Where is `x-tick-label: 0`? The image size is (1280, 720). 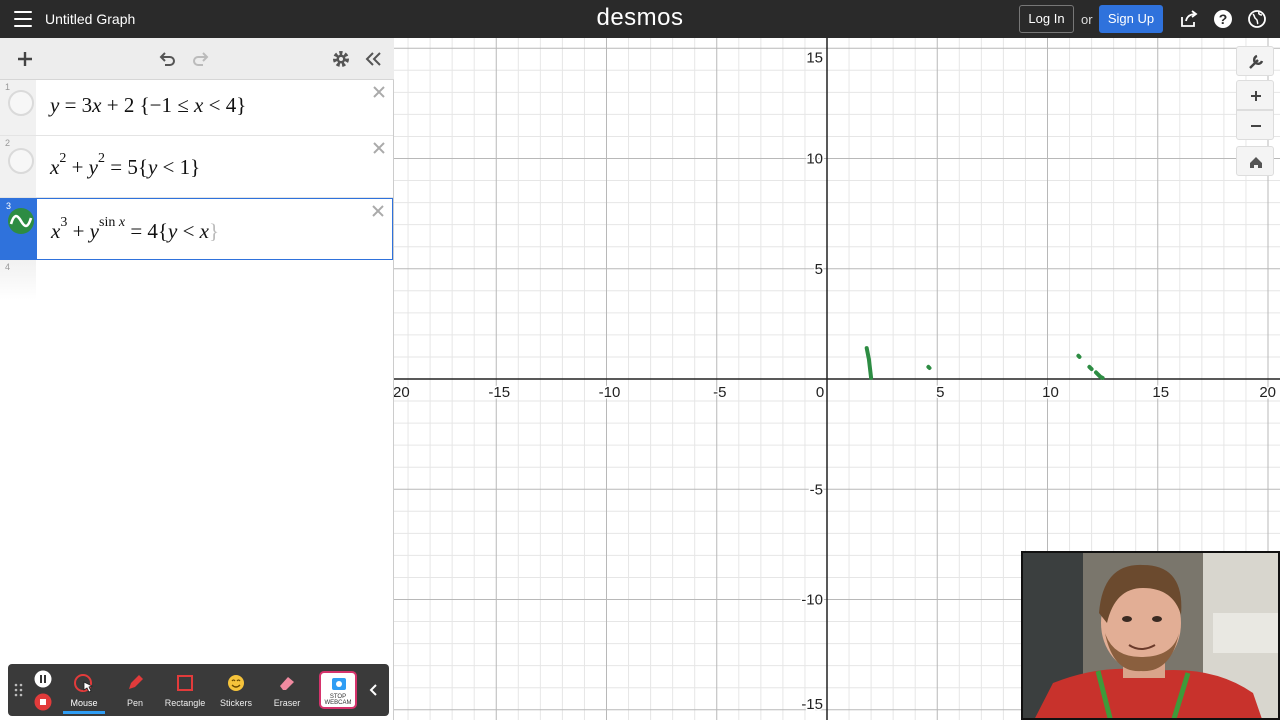 x-tick-label: 0 is located at coordinates (820, 392).